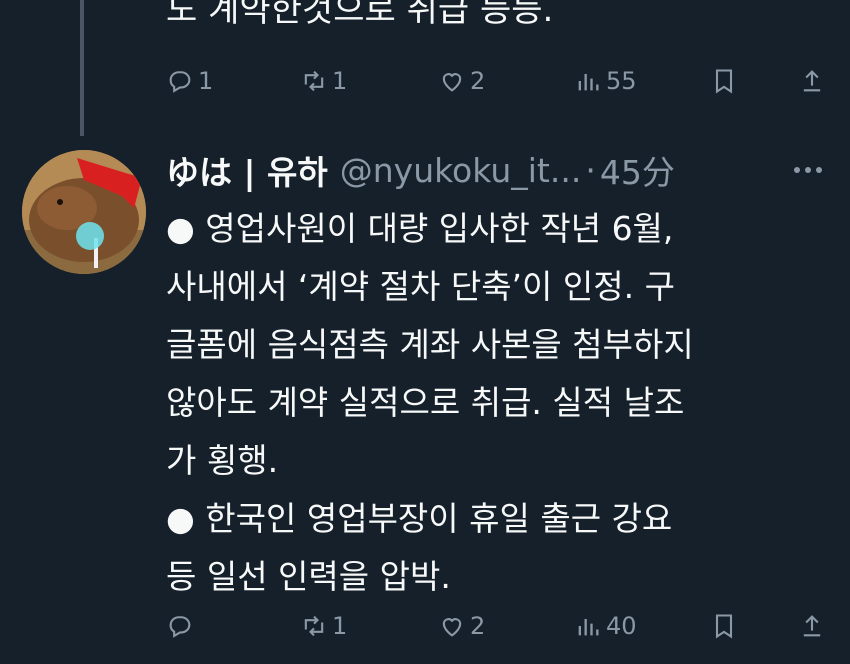 The height and width of the screenshot is (664, 850). I want to click on tweet-text-line: 사내에서 ‘계약 절차 단축’이 인정. 구, so click(420, 286).